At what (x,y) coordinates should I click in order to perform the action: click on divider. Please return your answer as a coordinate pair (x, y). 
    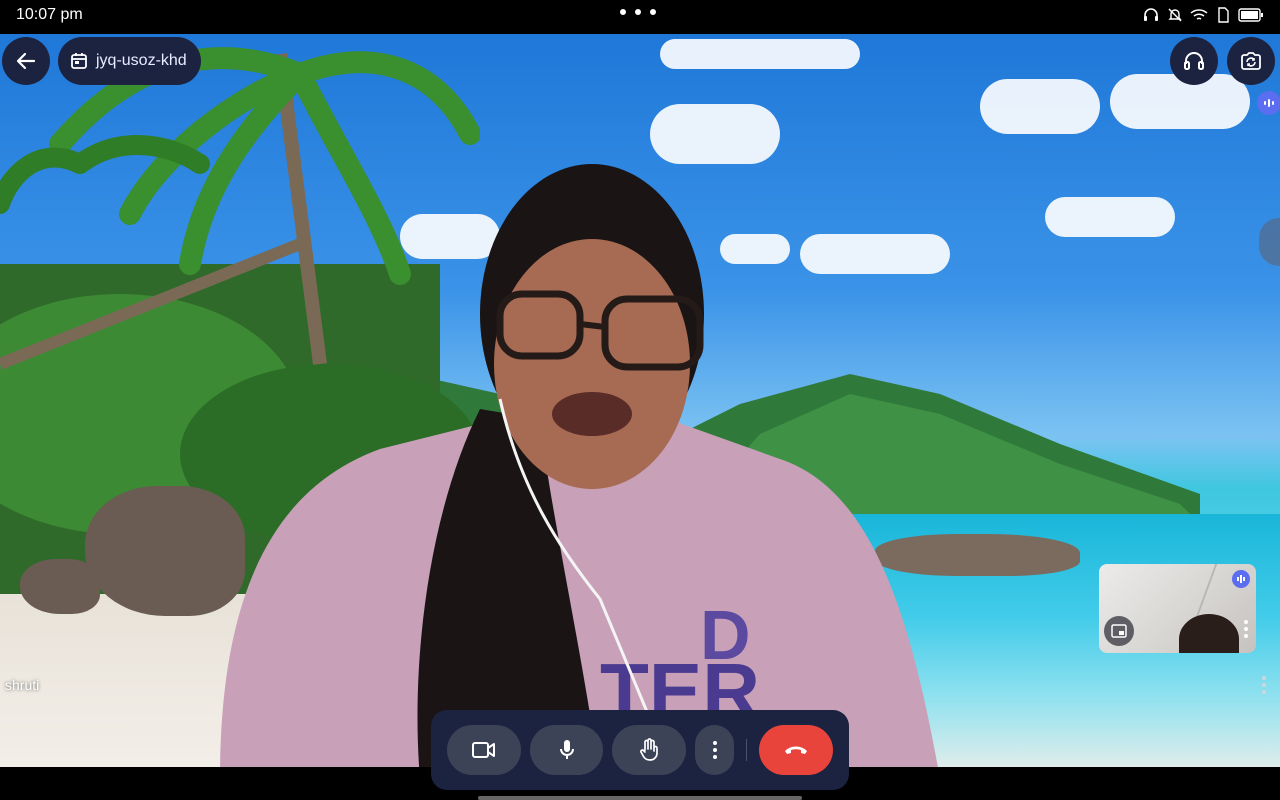
    Looking at the image, I should click on (747, 750).